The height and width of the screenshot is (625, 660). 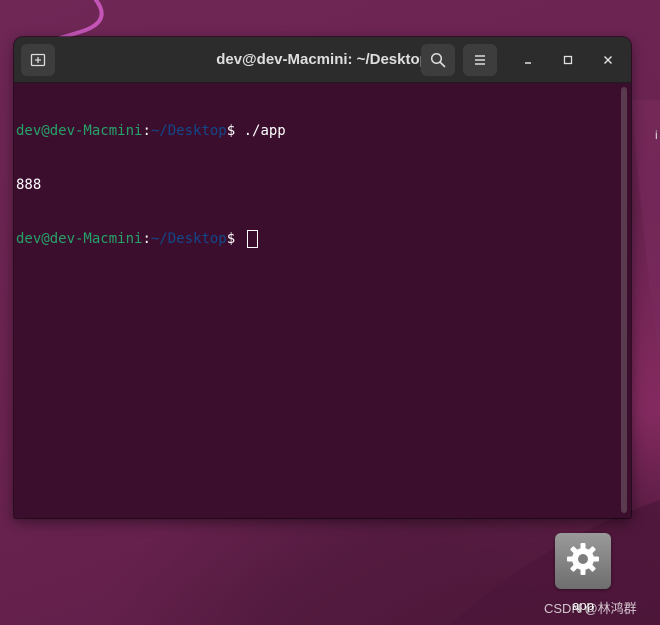 I want to click on maximize-icon, so click(x=568, y=60).